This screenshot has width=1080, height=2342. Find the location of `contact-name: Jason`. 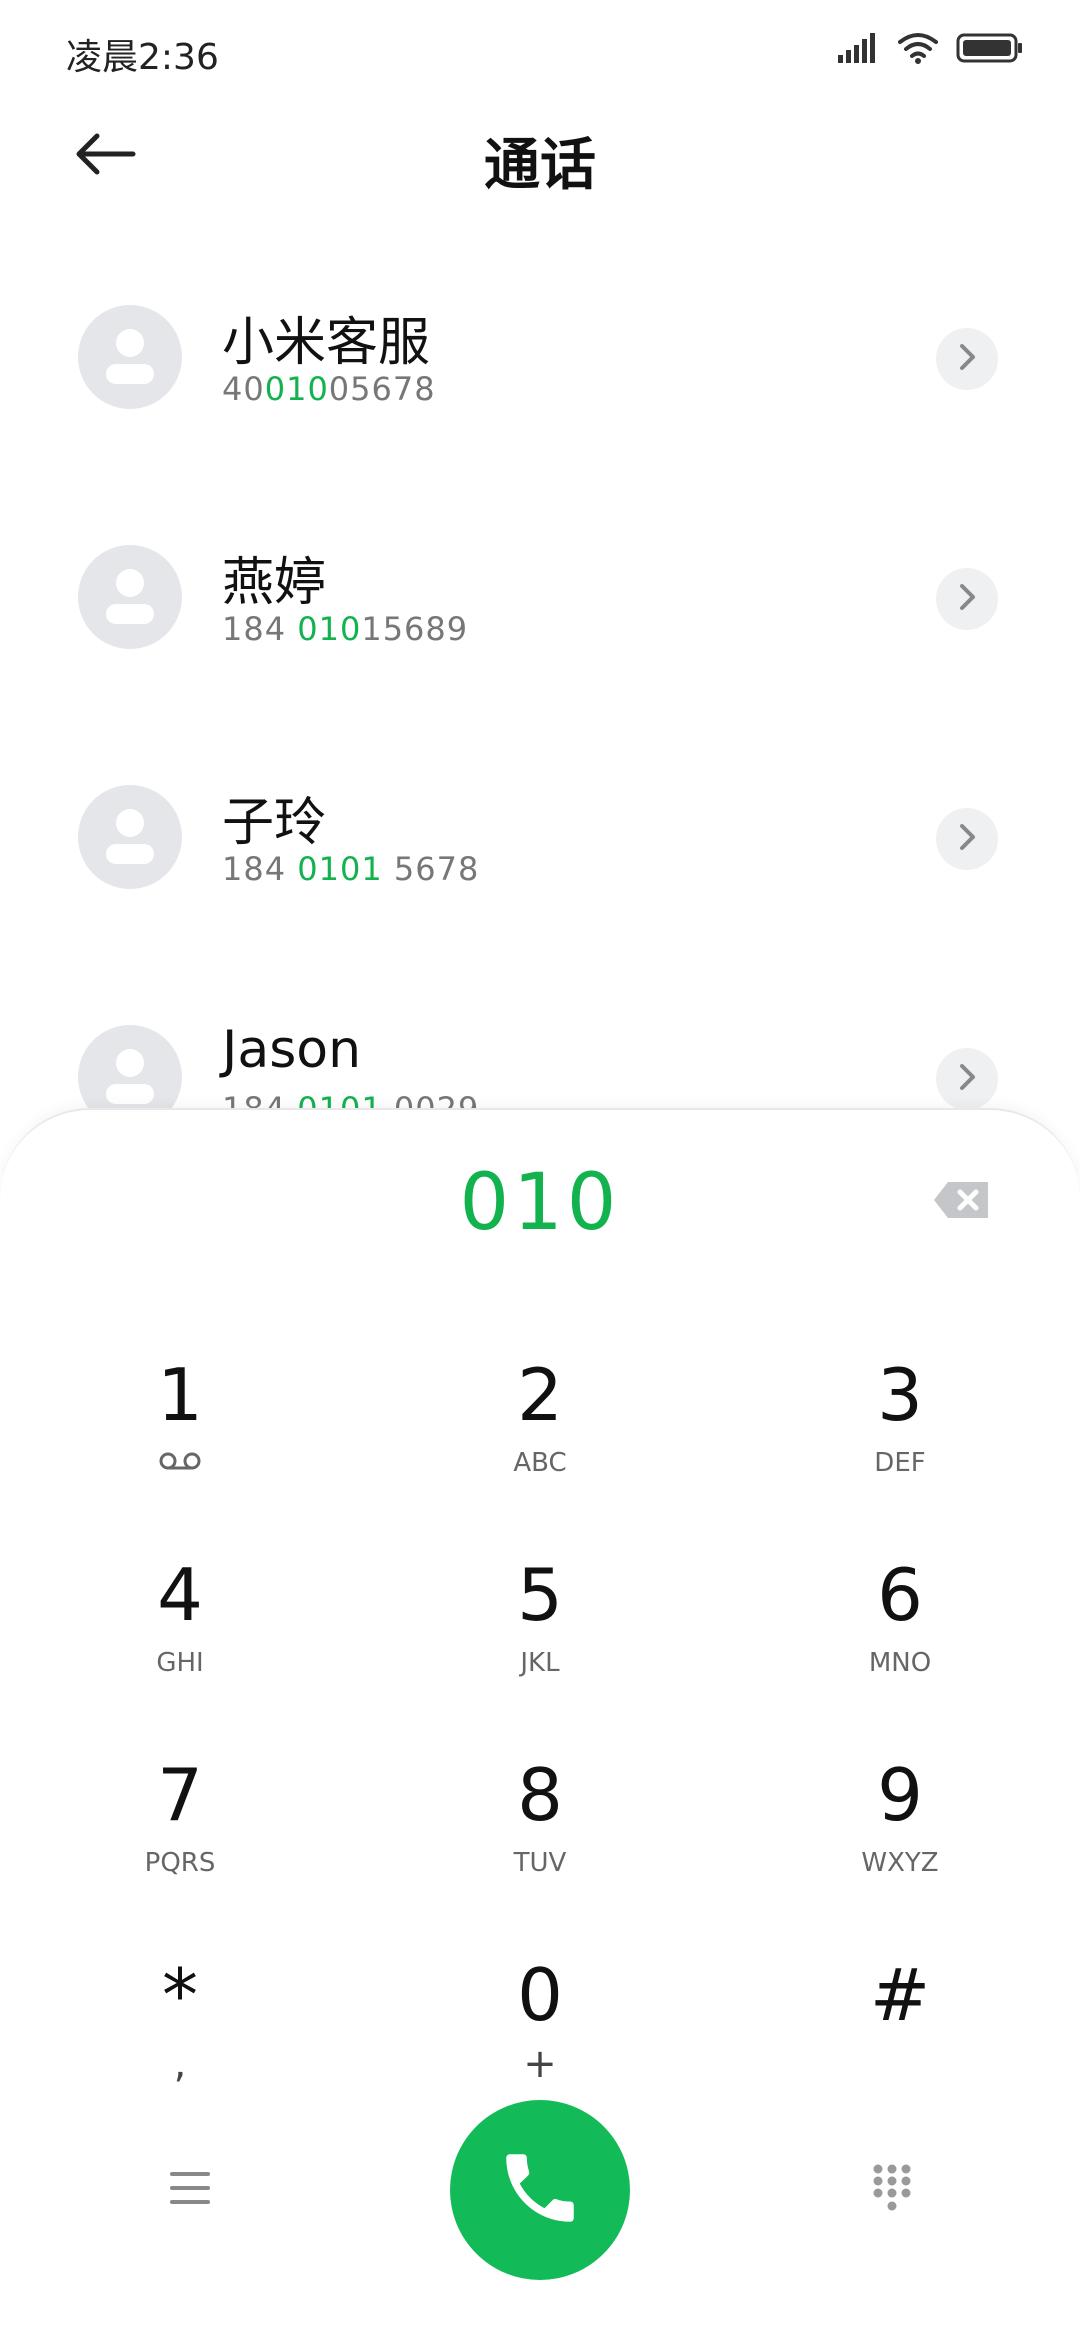

contact-name: Jason is located at coordinates (292, 1050).